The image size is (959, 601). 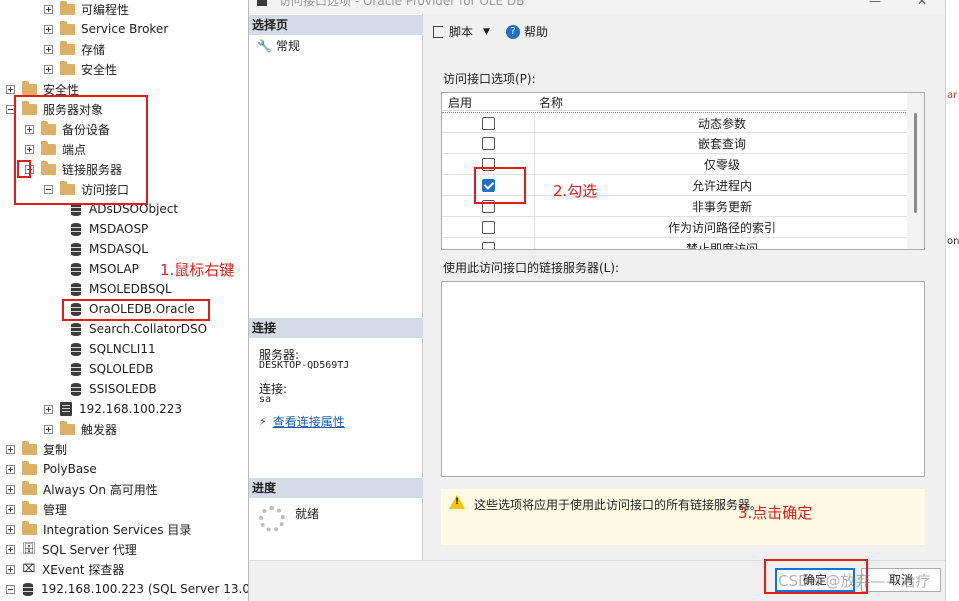 I want to click on tree-node-label: Service Broker, so click(x=125, y=29).